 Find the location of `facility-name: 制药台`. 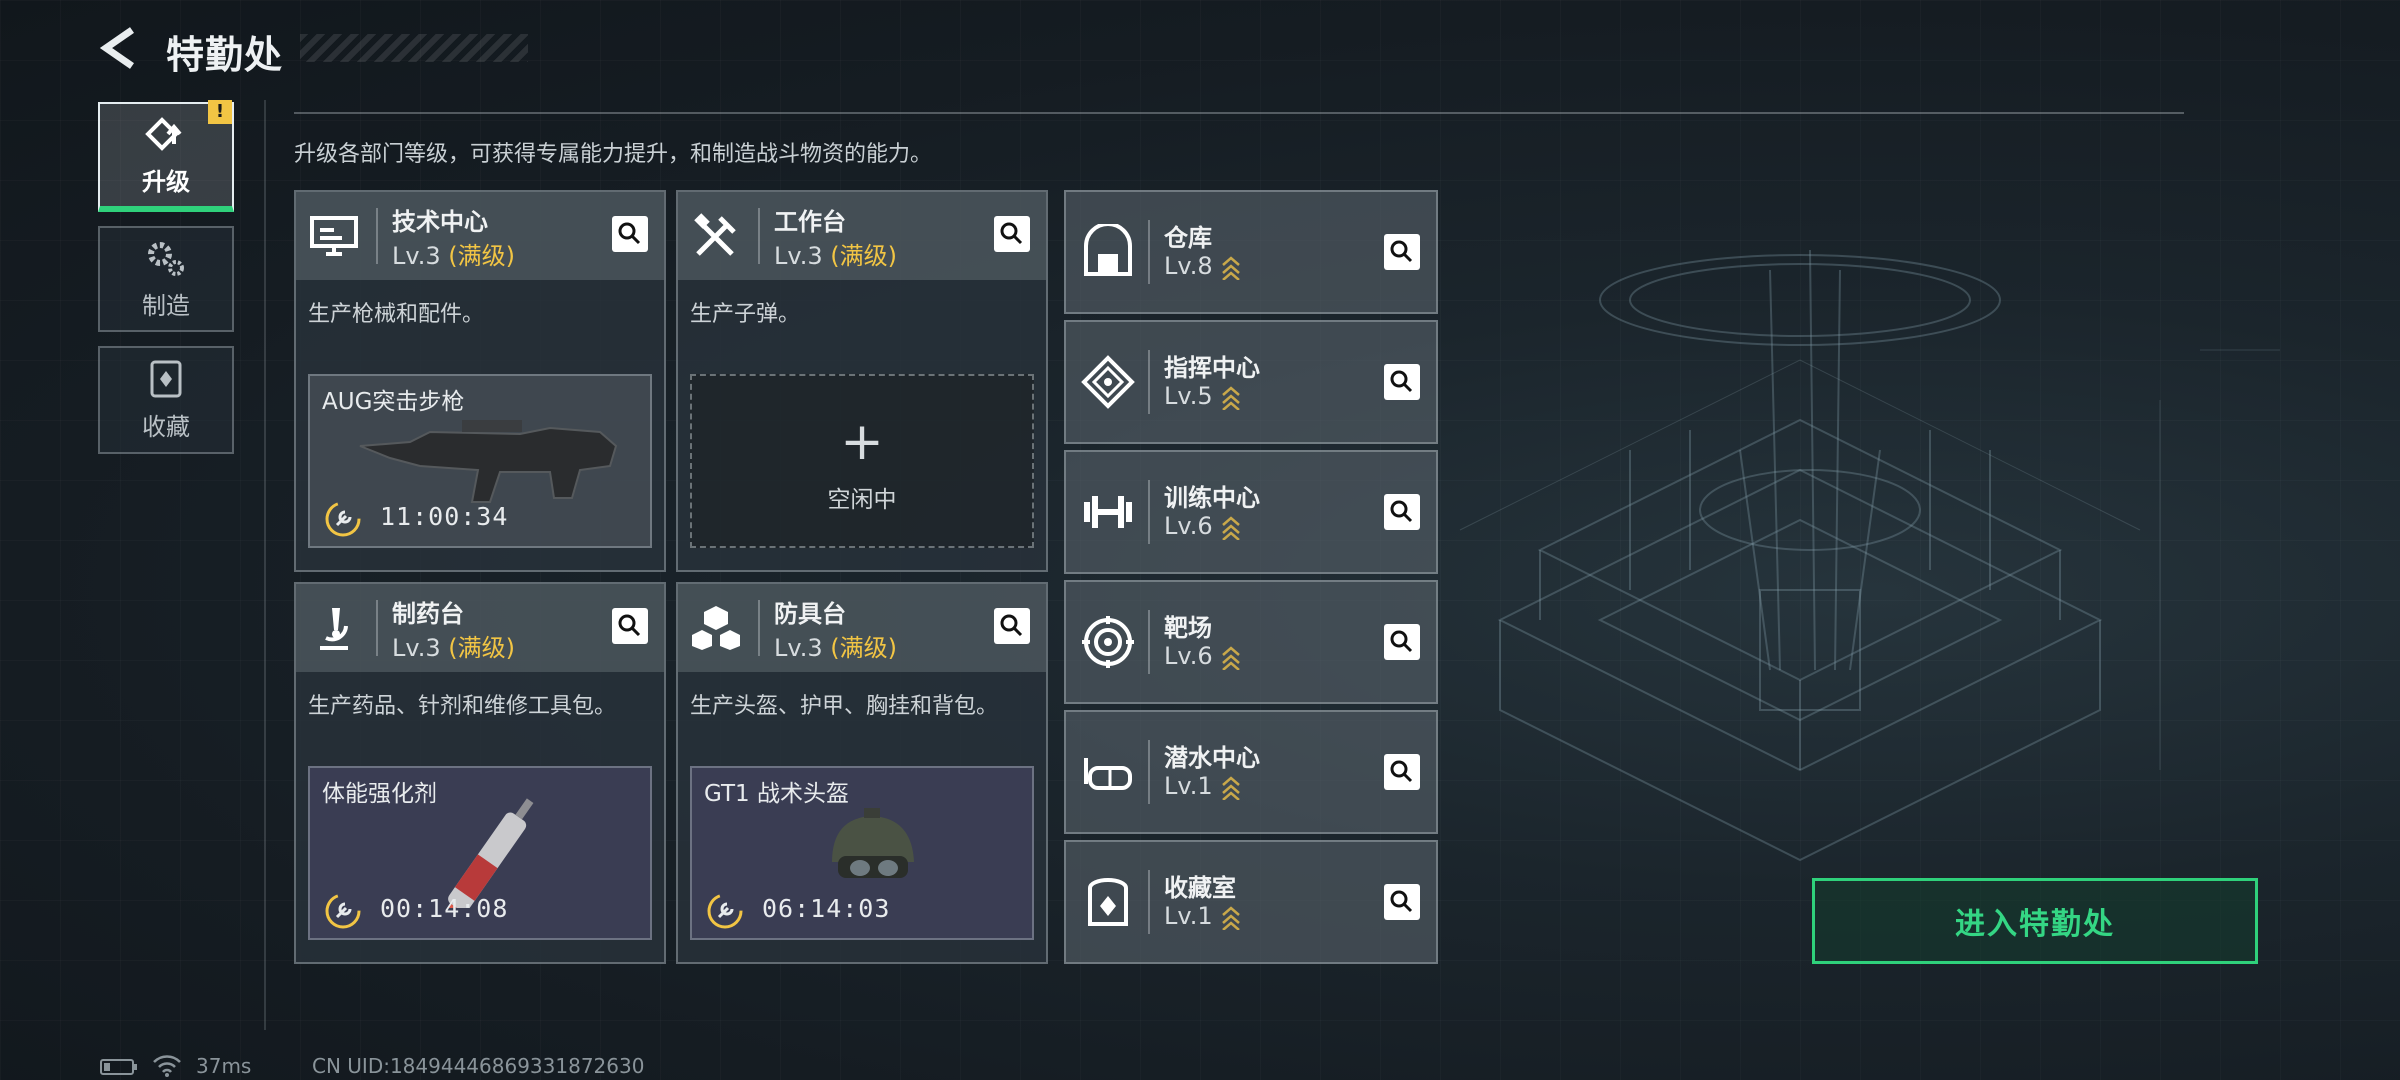

facility-name: 制药台 is located at coordinates (428, 614).